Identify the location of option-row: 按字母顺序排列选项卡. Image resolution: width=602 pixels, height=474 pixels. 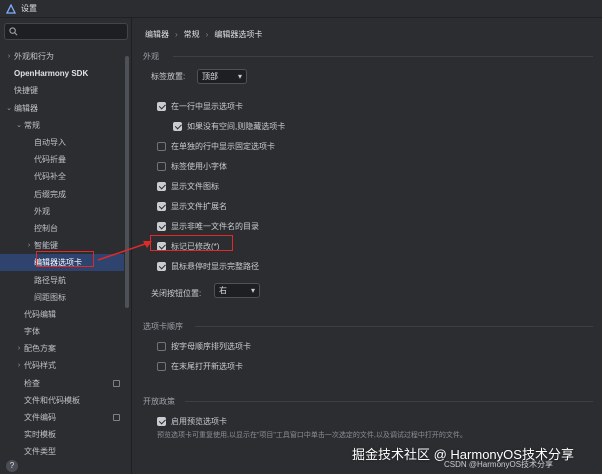
(204, 346).